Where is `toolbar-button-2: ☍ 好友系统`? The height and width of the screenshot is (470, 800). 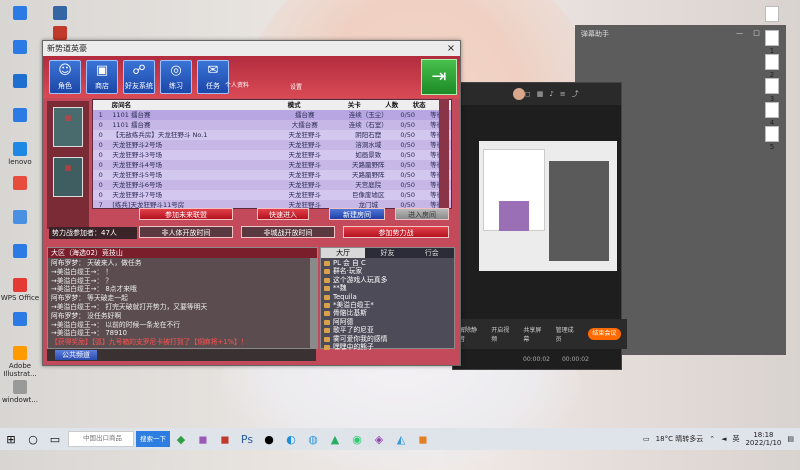 toolbar-button-2: ☍ 好友系统 is located at coordinates (139, 77).